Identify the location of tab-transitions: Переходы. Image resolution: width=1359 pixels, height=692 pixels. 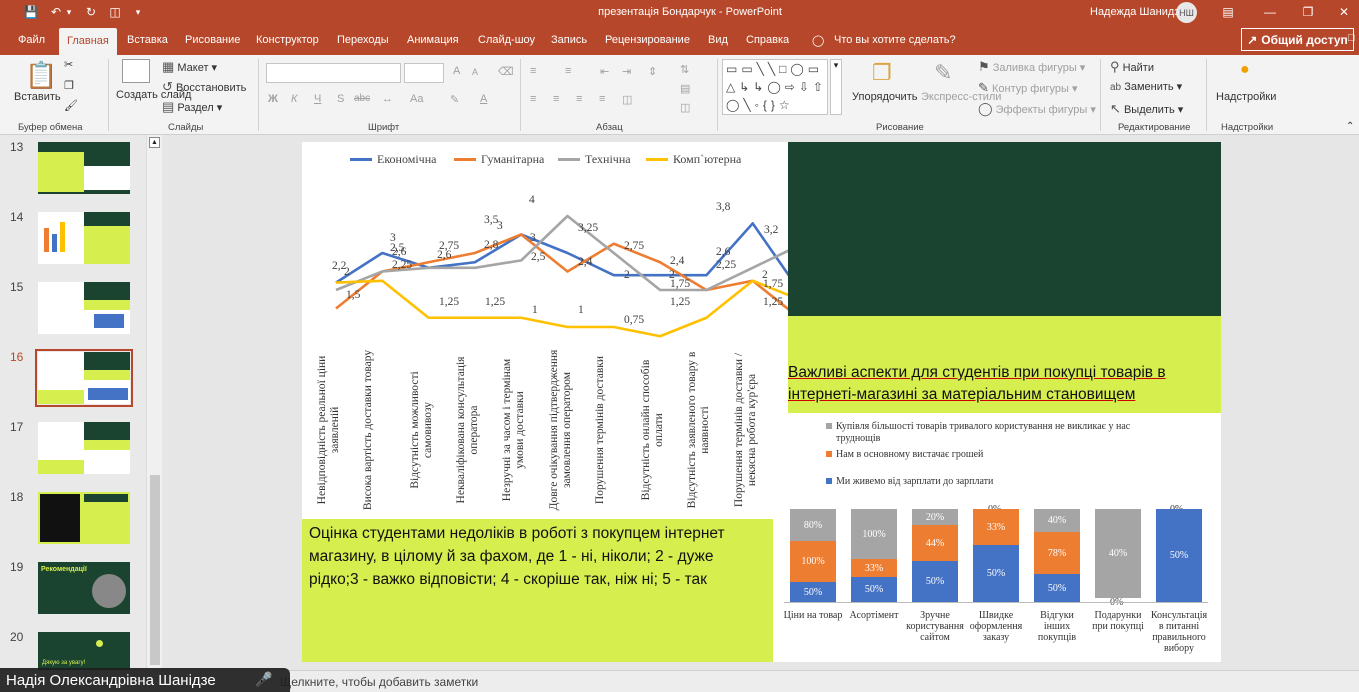
(363, 40).